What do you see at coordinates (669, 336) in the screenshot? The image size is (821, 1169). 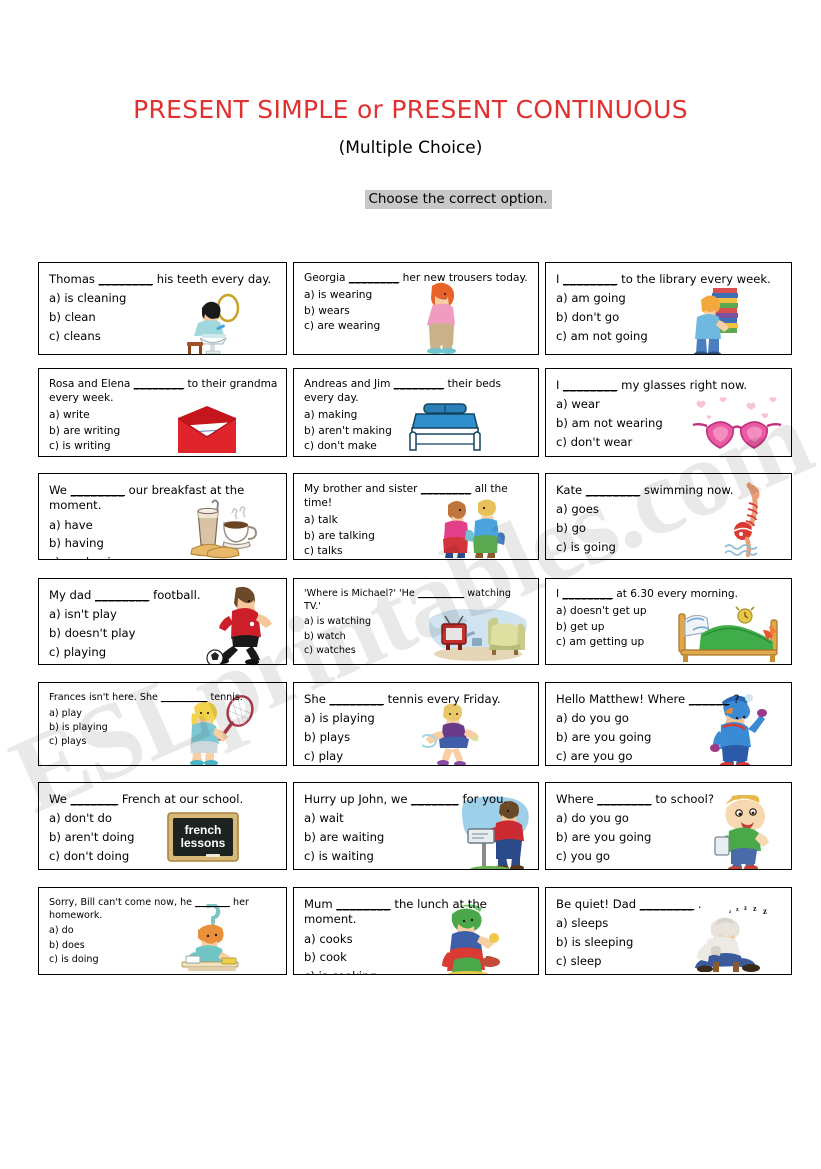 I see `option-c: c) am not going` at bounding box center [669, 336].